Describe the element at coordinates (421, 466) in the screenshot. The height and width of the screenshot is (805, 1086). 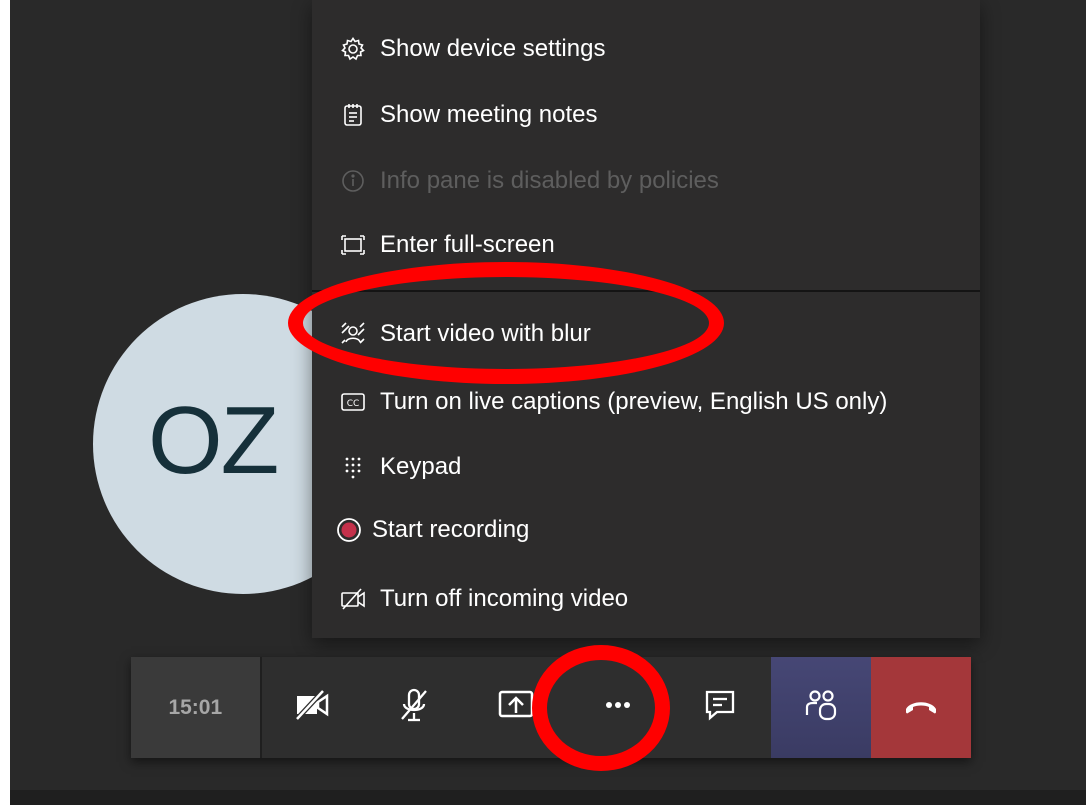
I see `menu-item-label: Keypad` at that location.